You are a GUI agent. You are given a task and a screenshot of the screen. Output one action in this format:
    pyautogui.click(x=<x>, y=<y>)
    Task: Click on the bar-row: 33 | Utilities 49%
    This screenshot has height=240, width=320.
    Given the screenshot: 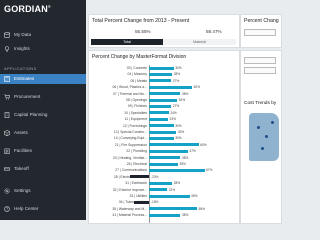 What is the action you would take?
    pyautogui.click(x=164, y=196)
    